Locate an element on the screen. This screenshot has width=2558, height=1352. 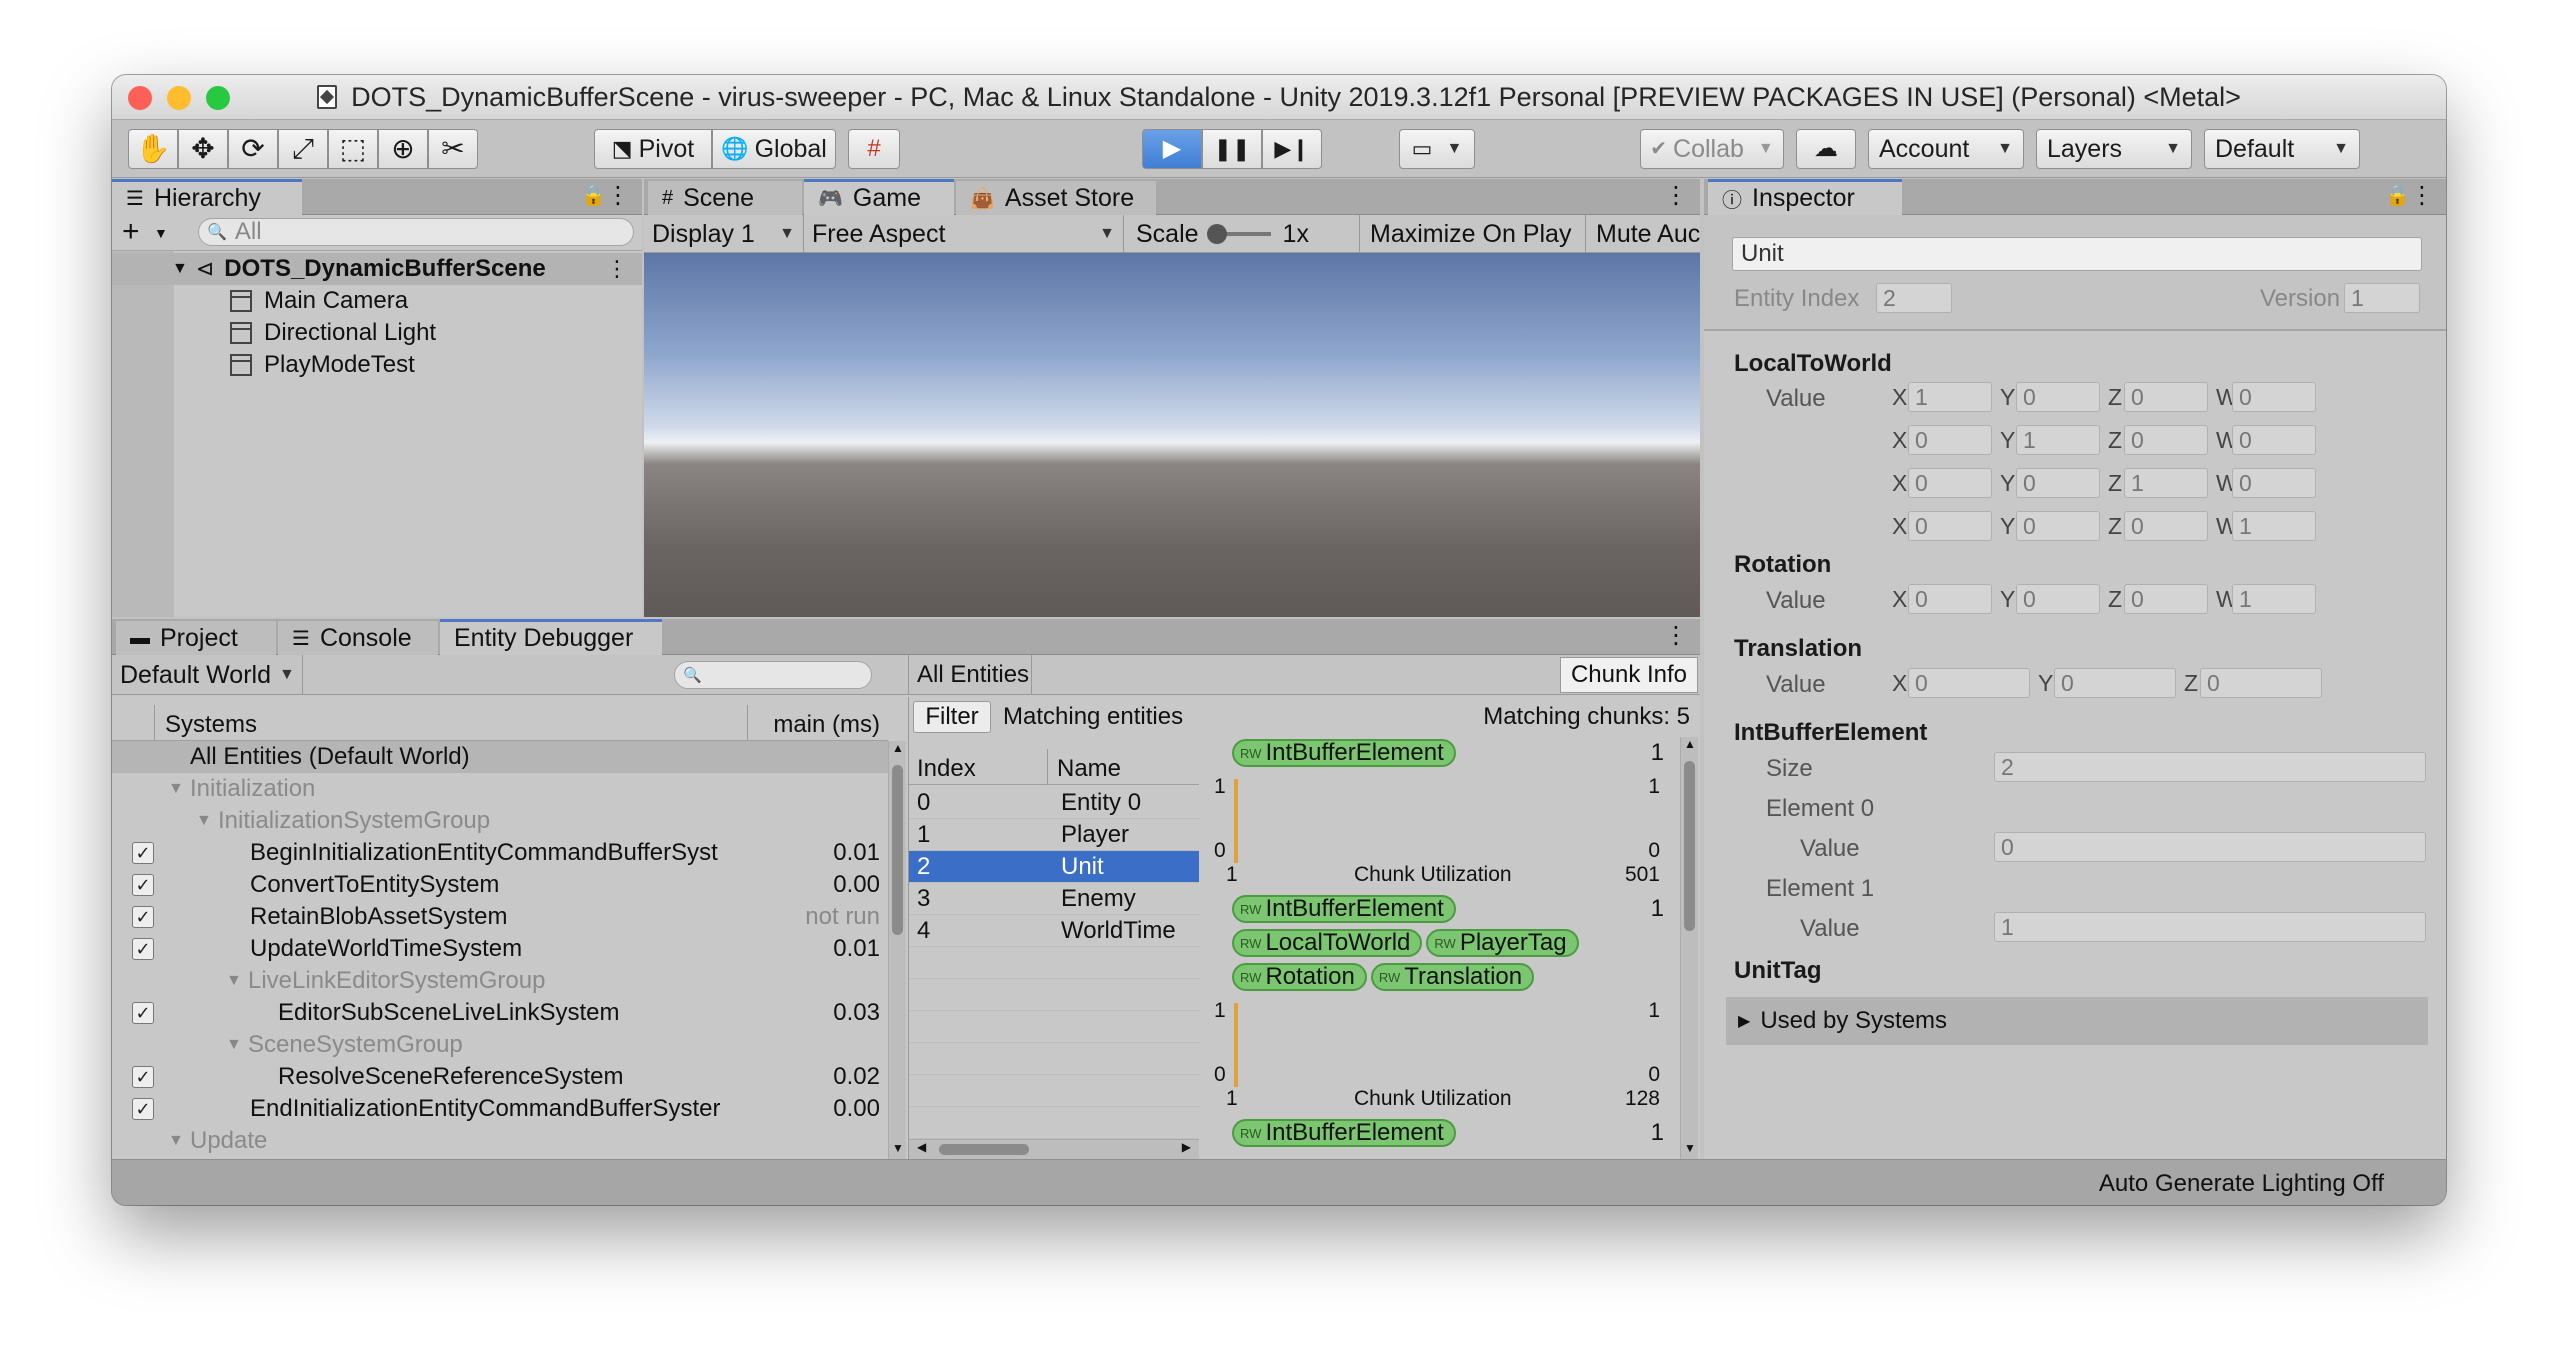
hand-tool-button: ✋ is located at coordinates (153, 149).